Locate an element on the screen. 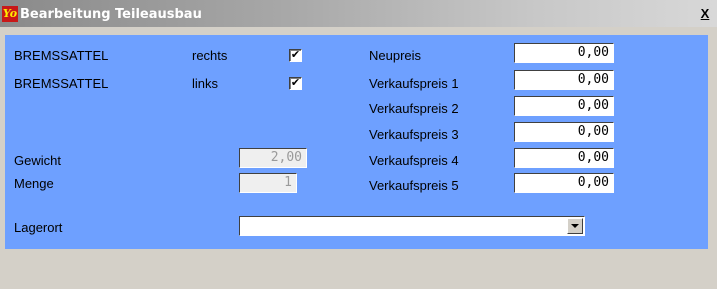 Image resolution: width=717 pixels, height=289 pixels. sale-price-4-label: Verkaufspreis 4 is located at coordinates (414, 160).